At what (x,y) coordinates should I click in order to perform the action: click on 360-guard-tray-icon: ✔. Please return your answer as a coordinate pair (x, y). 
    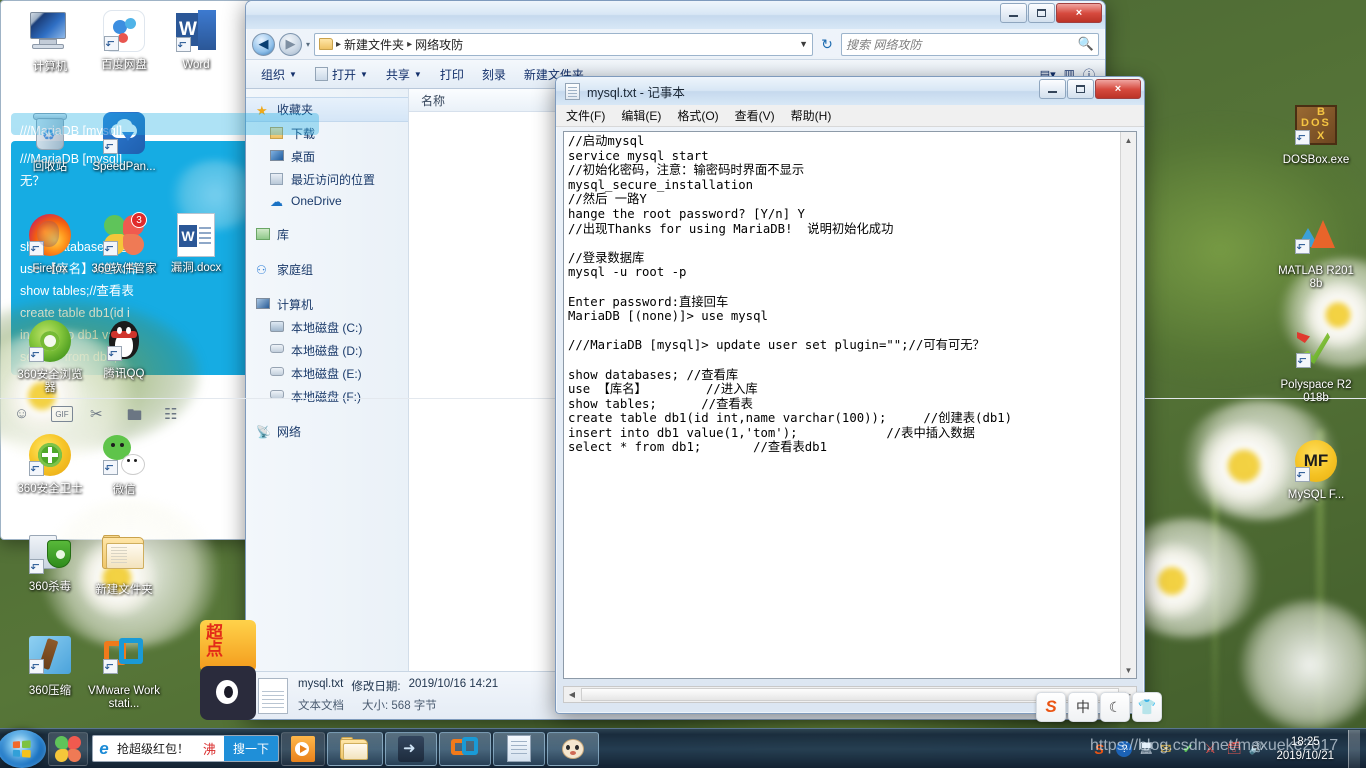
    Looking at the image, I should click on (1190, 749).